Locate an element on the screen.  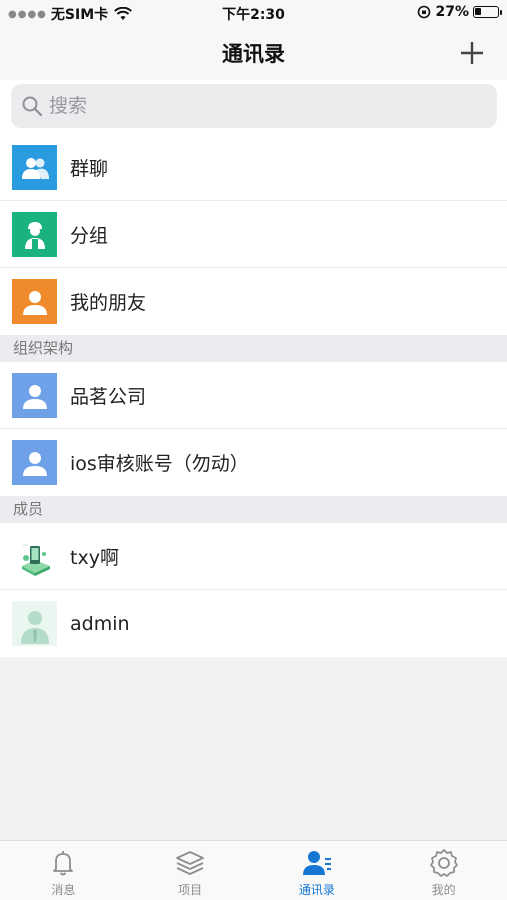
nav-bar: 通讯录 is located at coordinates (253, 53).